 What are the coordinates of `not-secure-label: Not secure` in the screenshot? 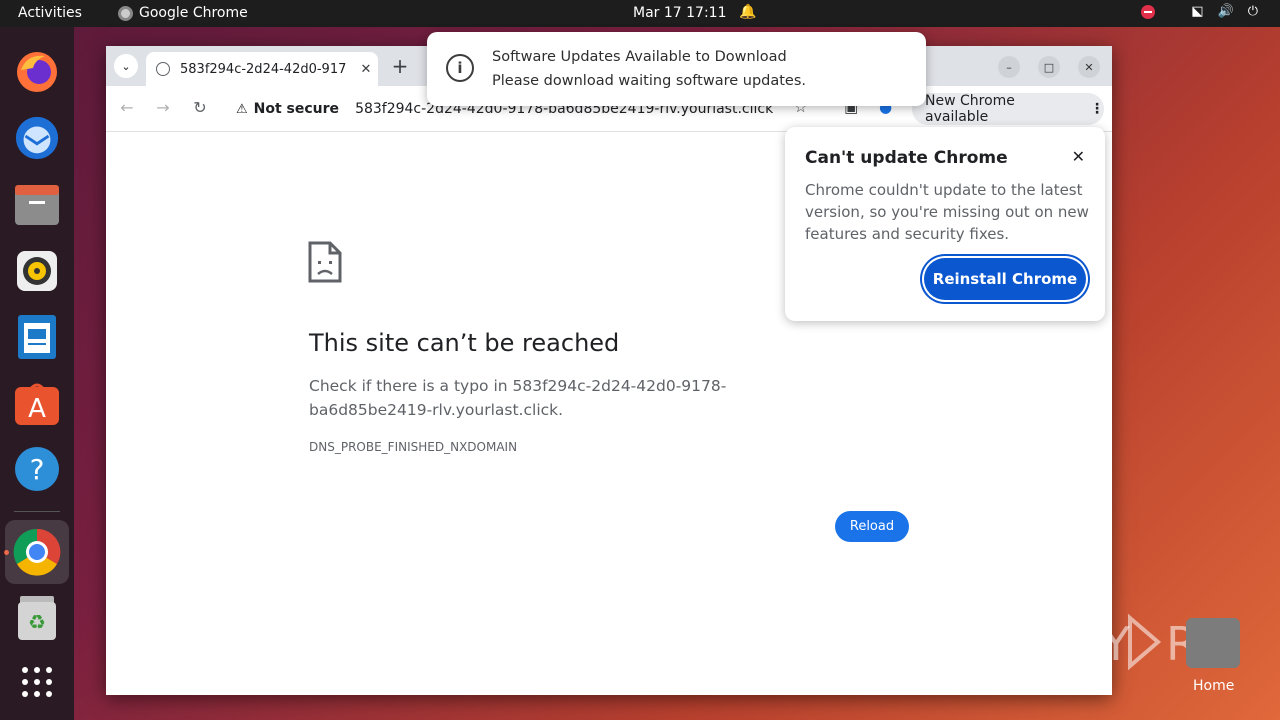 It's located at (296, 109).